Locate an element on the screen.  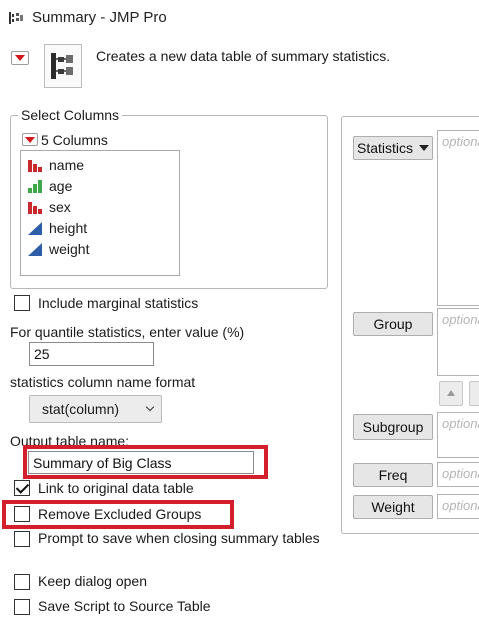
up-arrow-icon is located at coordinates (451, 393).